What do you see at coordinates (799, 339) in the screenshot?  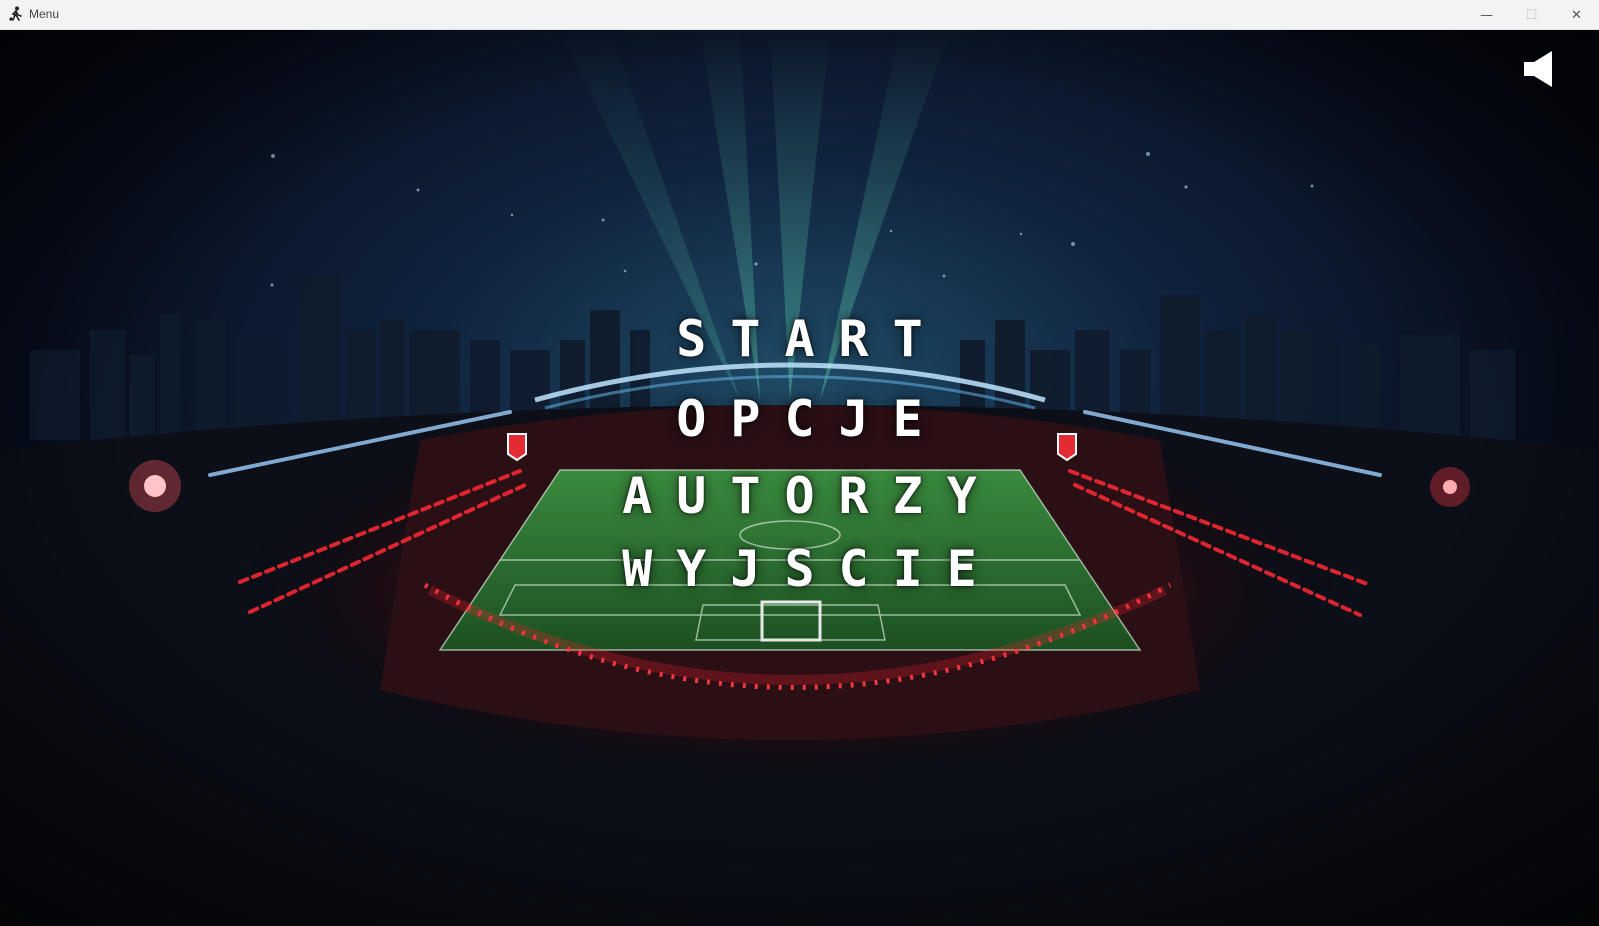 I see `menu-start-button: START` at bounding box center [799, 339].